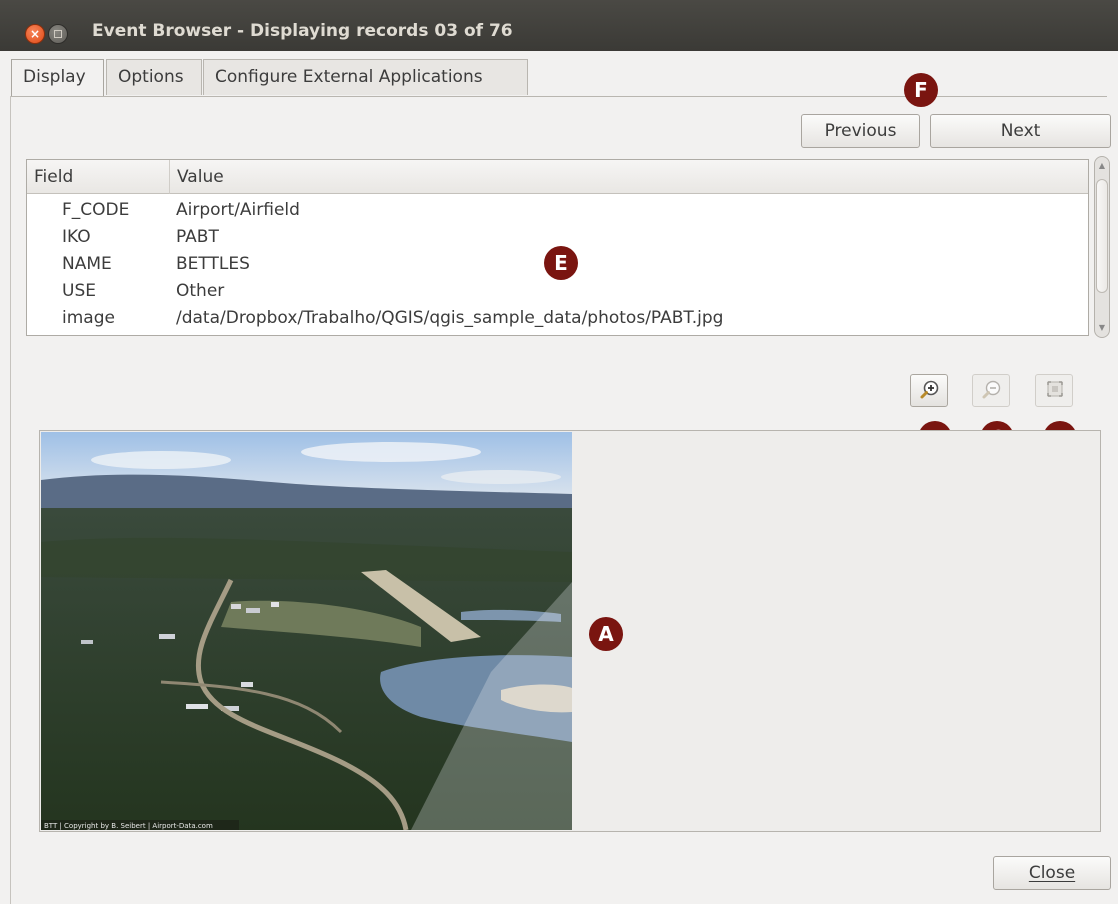 The image size is (1118, 904). What do you see at coordinates (1020, 131) in the screenshot?
I see `next-button: Next` at bounding box center [1020, 131].